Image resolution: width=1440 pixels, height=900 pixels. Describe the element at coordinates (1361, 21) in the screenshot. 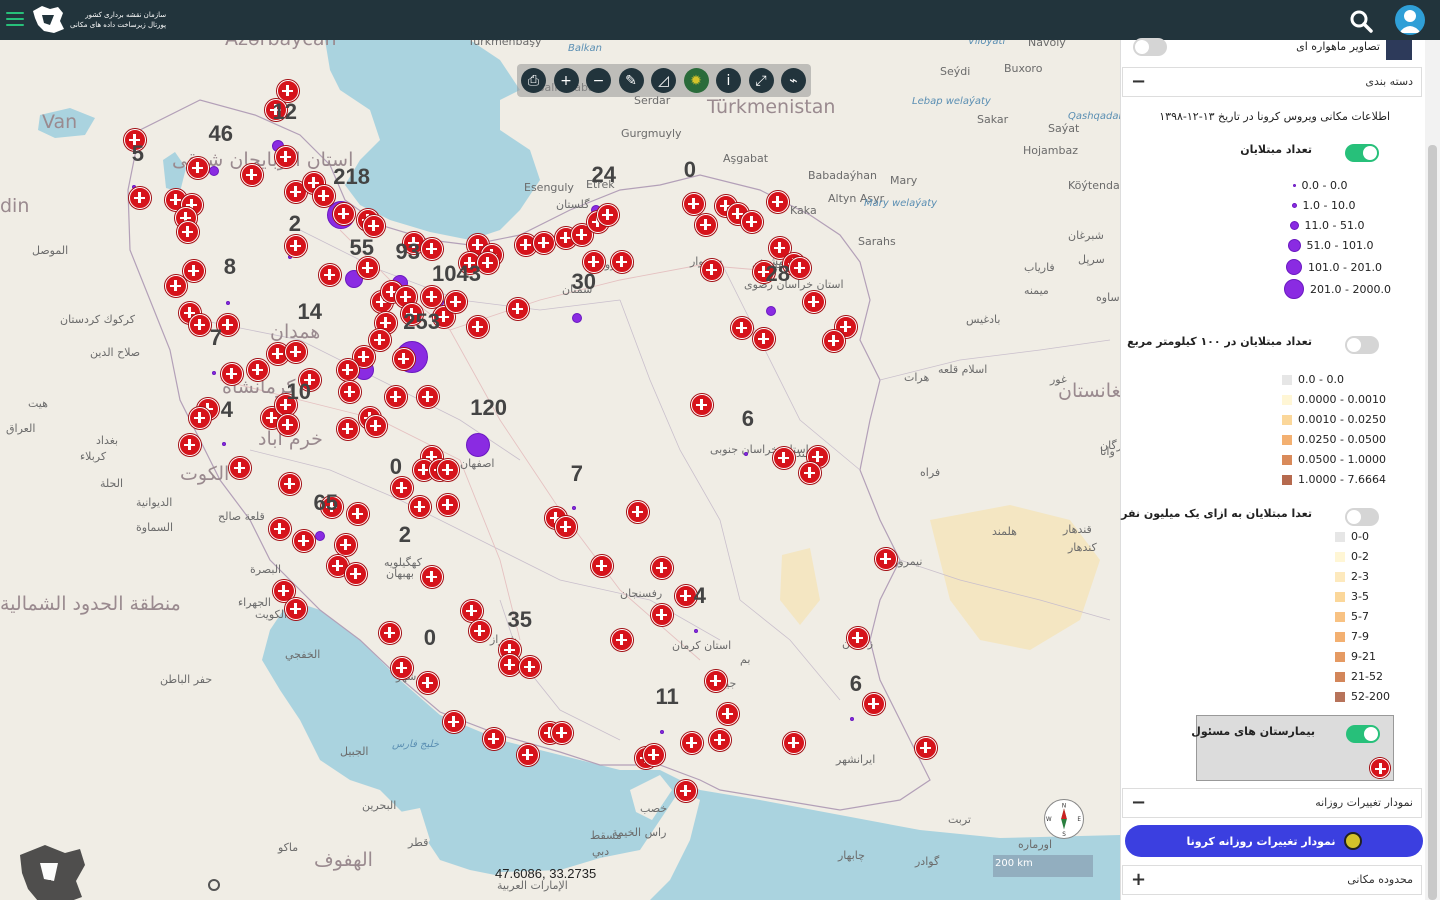

I see `search-icon` at that location.